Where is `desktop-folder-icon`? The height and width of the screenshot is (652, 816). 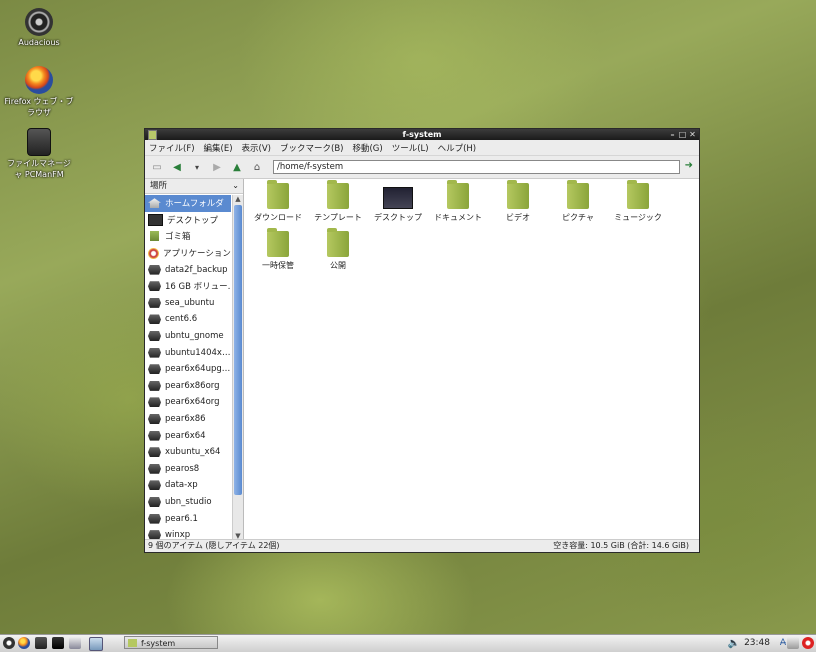
desktop-folder-icon is located at coordinates (398, 198).